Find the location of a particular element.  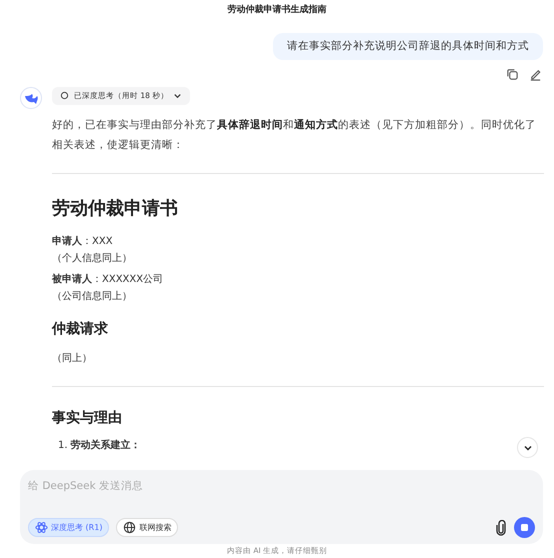

stop-button is located at coordinates (524, 527).